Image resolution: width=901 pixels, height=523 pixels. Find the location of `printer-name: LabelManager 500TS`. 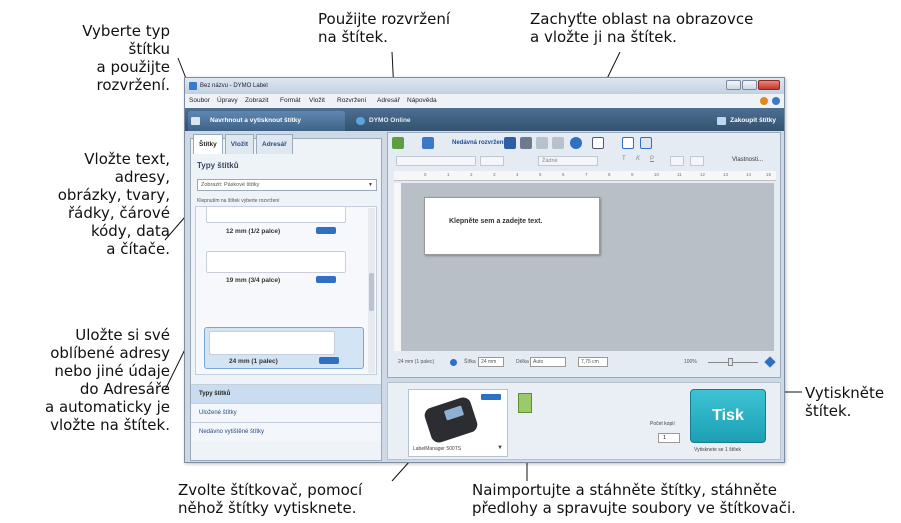

printer-name: LabelManager 500TS is located at coordinates (437, 449).